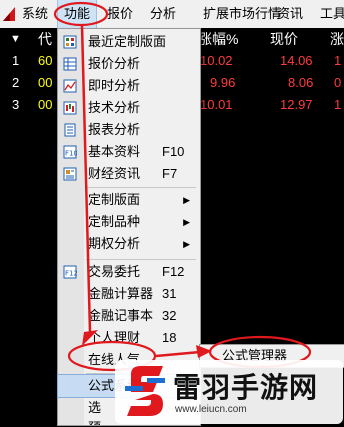 The height and width of the screenshot is (427, 344). I want to click on news-icon, so click(70, 174).